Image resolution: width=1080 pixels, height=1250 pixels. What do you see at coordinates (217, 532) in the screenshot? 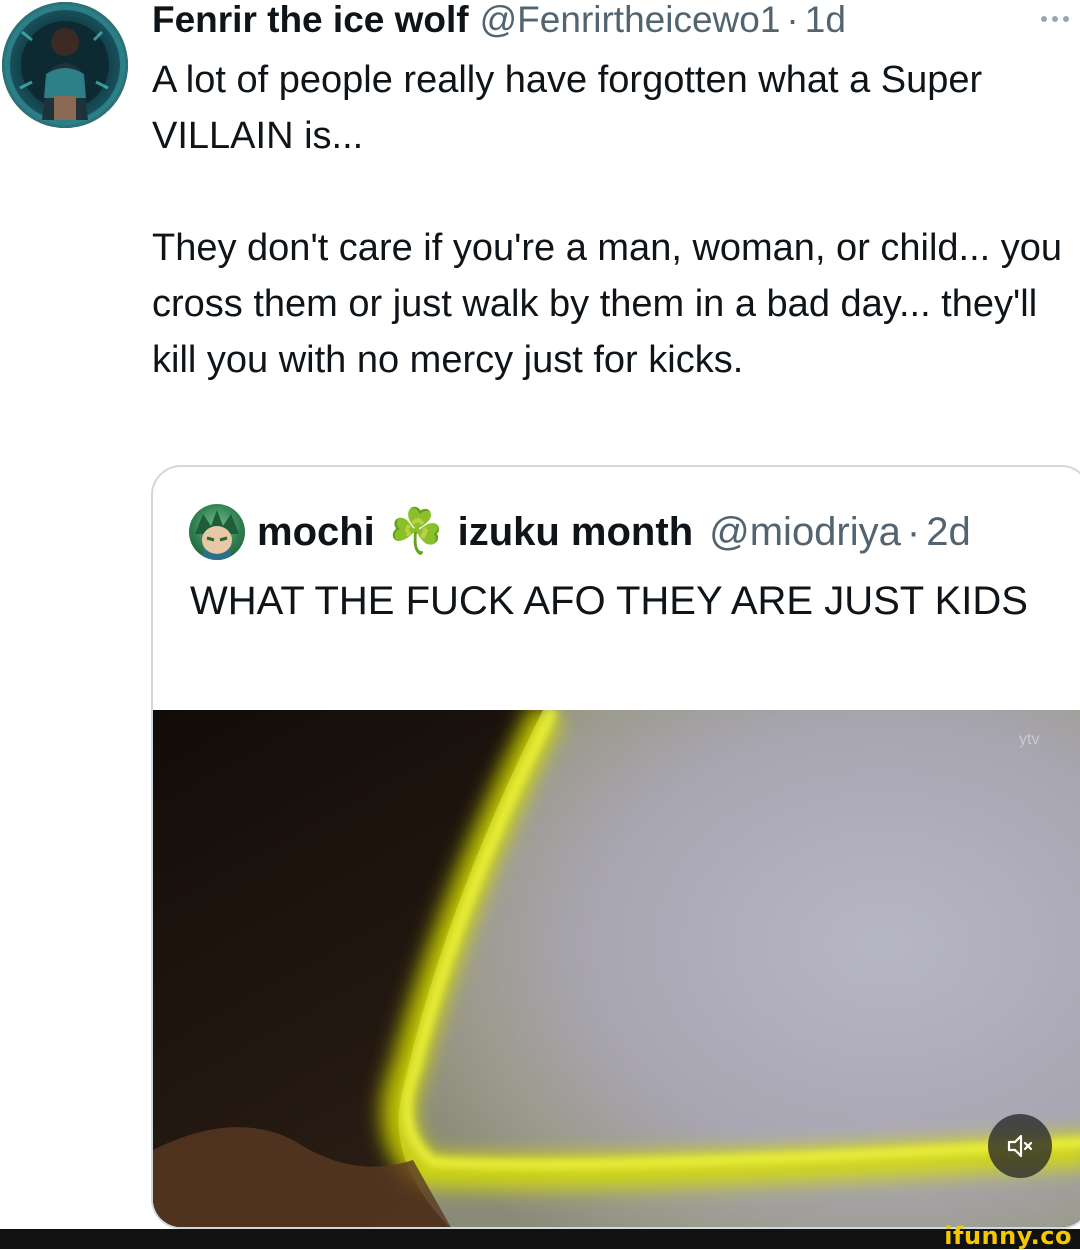
I see `quoted-author-avatar` at bounding box center [217, 532].